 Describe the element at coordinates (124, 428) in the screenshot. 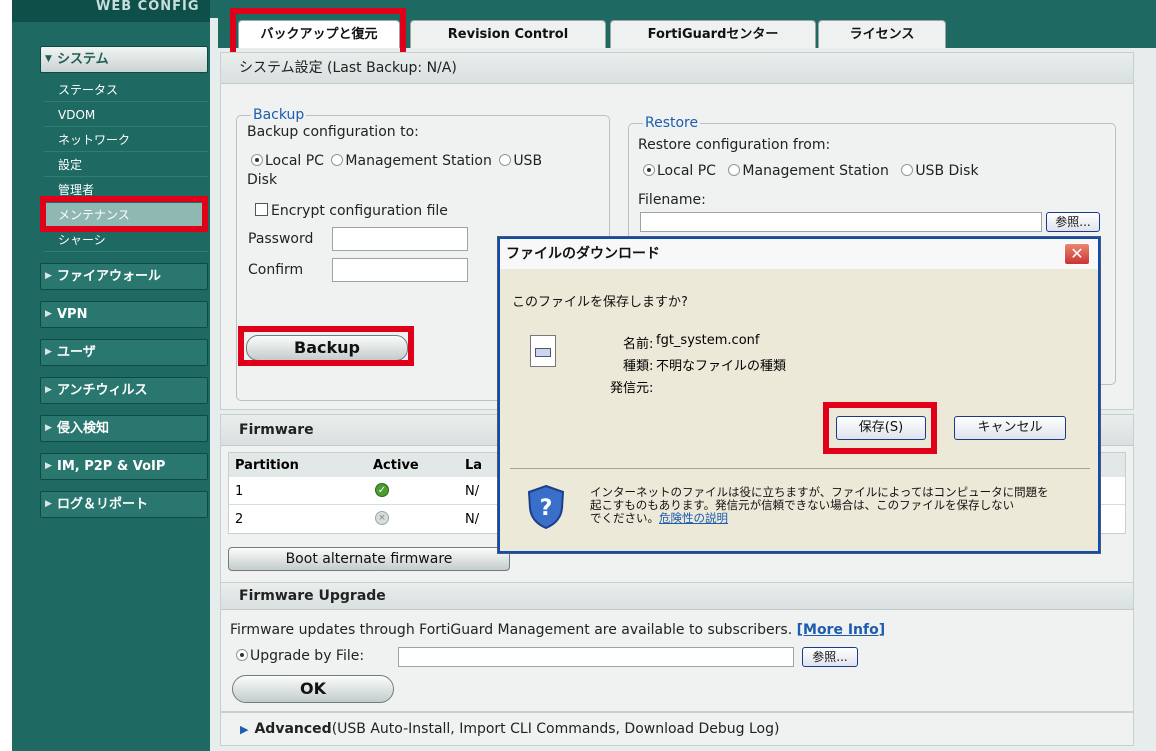

I see `sidebar-category-intrusion: ▶ 侵入検知` at that location.